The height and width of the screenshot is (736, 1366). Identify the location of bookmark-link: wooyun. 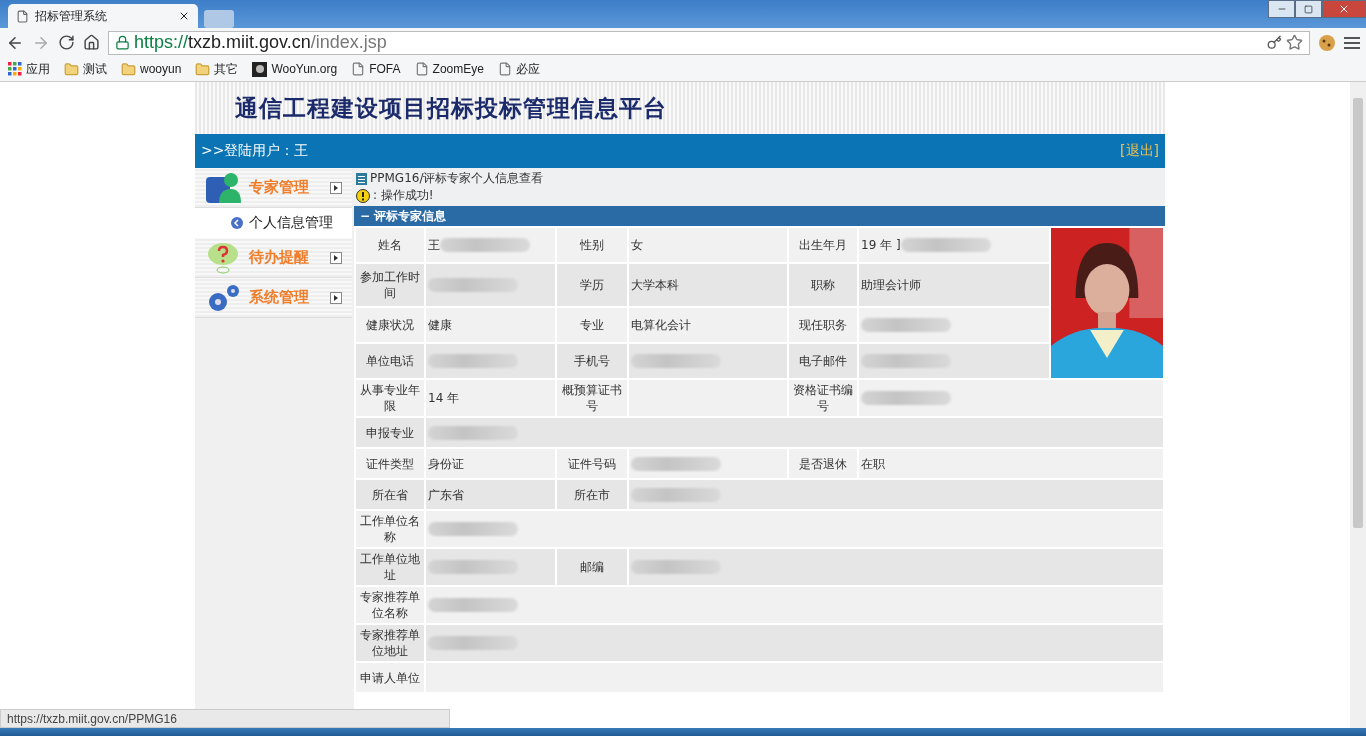
(151, 69).